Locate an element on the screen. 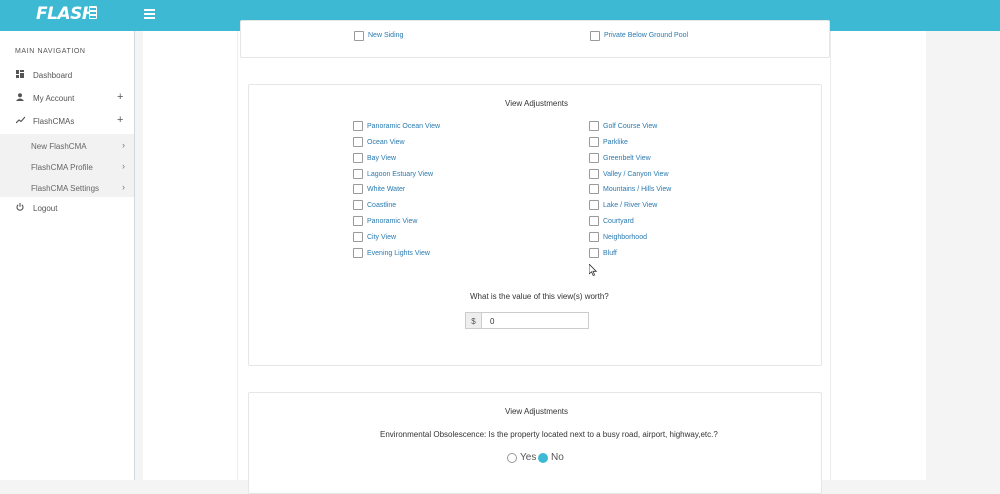  option-label: Lagoon Estuary View is located at coordinates (400, 174).